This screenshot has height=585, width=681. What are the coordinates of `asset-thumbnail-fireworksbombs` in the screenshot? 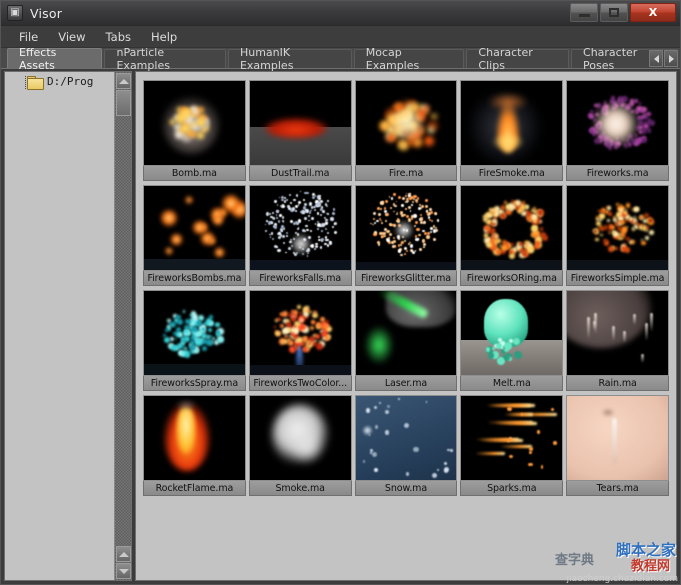 It's located at (194, 228).